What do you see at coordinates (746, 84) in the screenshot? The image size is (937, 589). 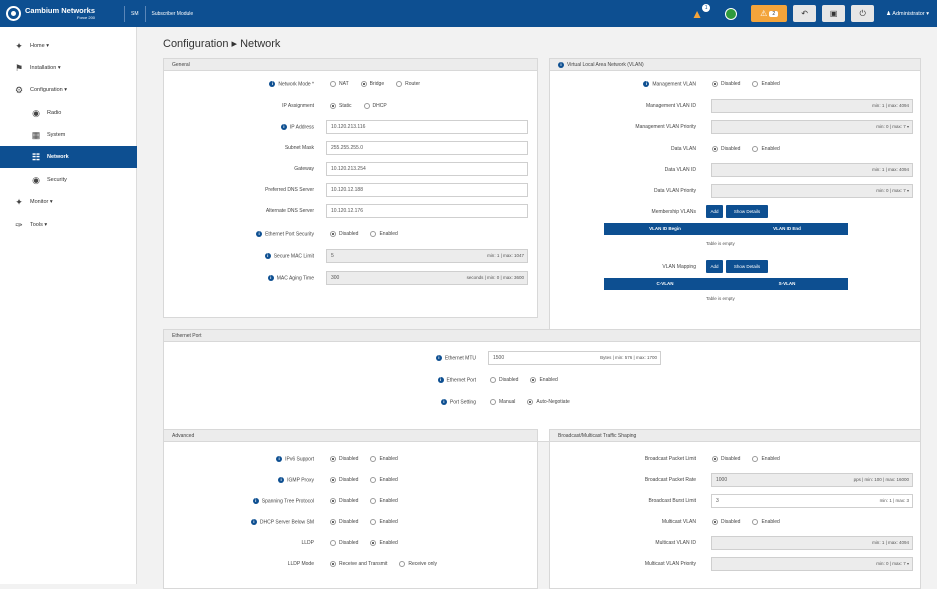 I see `mgmt-vlan-radio-group: Disabled Enabled` at bounding box center [746, 84].